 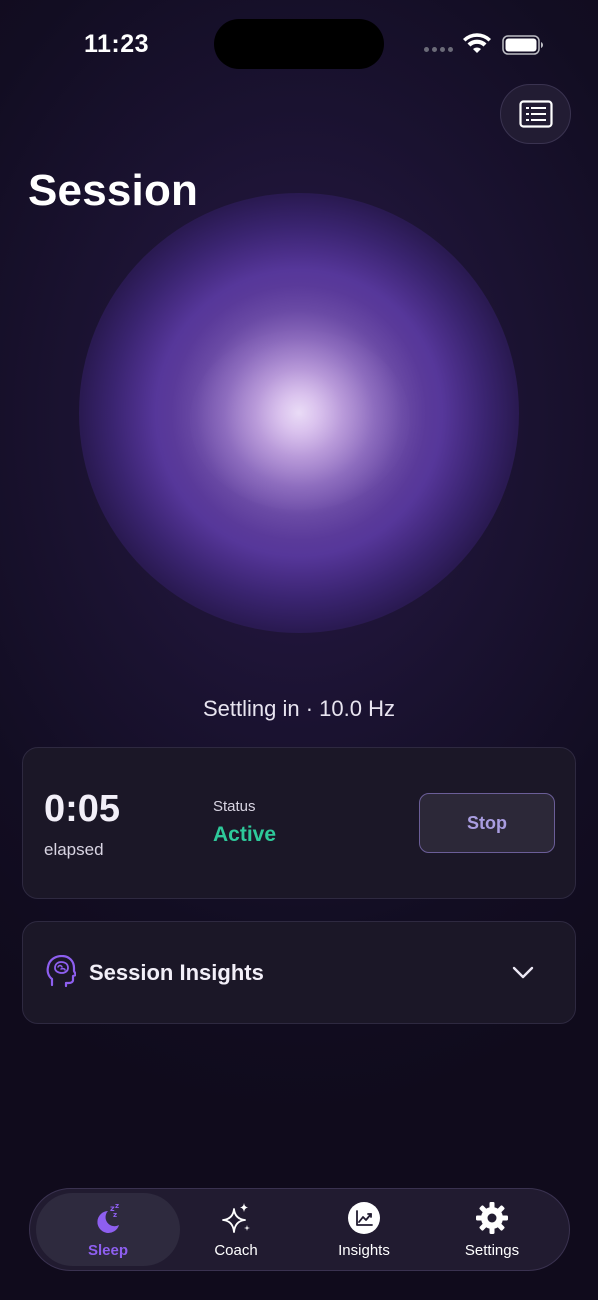 What do you see at coordinates (364, 1250) in the screenshot?
I see `tab-label: Insights` at bounding box center [364, 1250].